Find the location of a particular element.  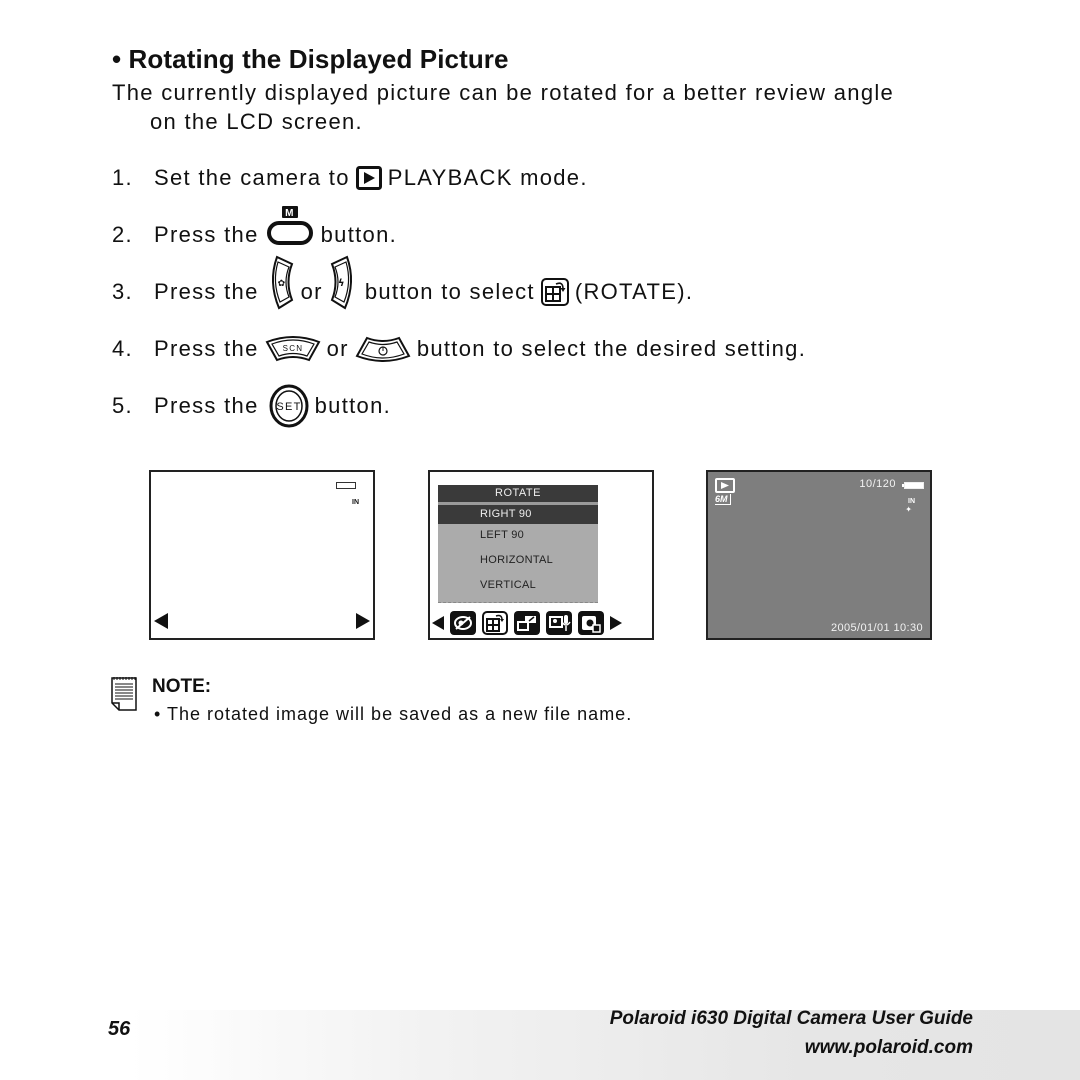

lcd-screen-playback: 6M 10/120 IN ✦ 2005/01/01 10:30 is located at coordinates (819, 555).